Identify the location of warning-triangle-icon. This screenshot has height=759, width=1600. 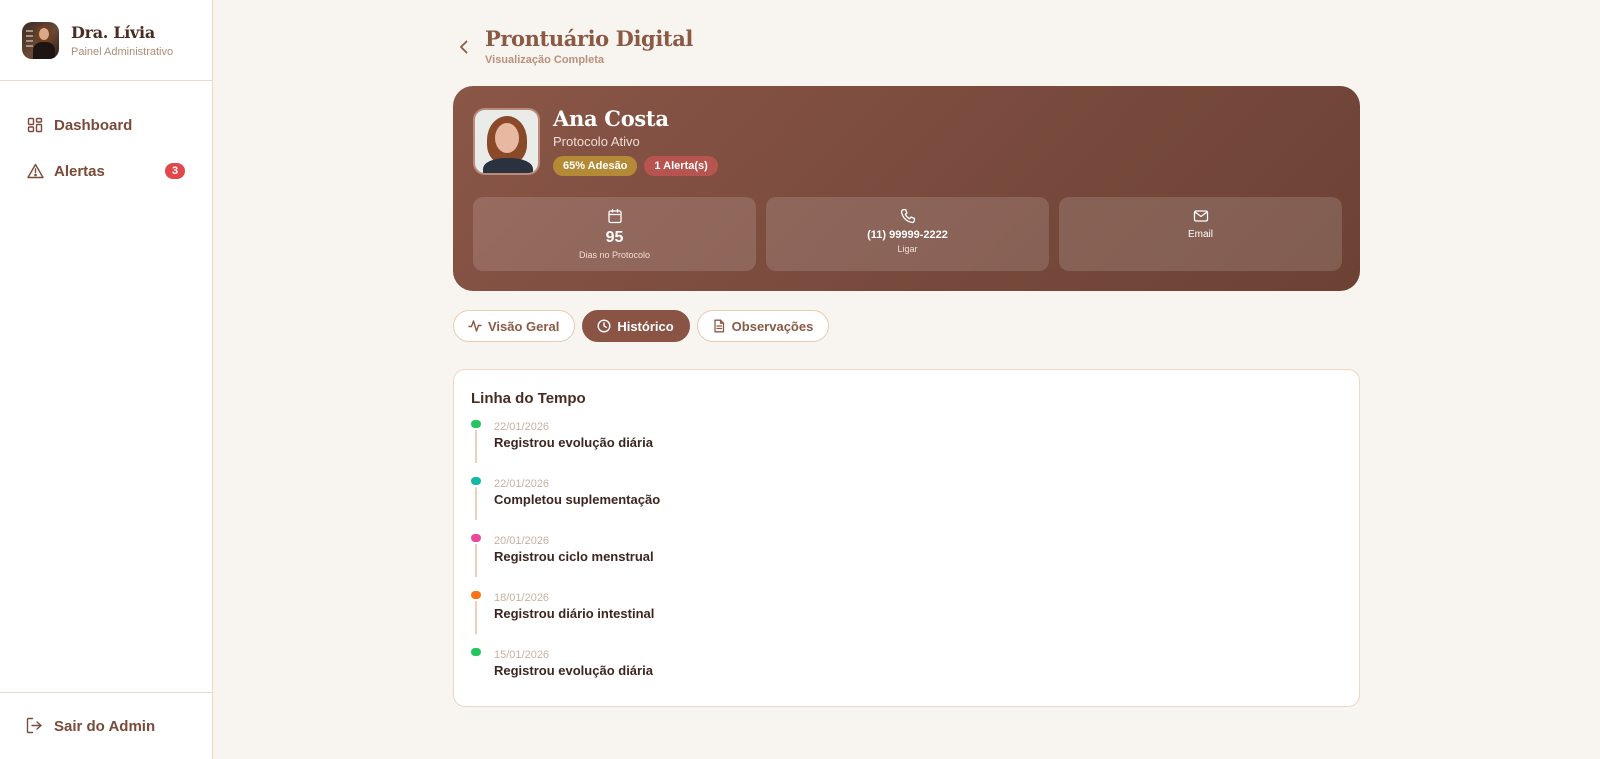
(35, 171).